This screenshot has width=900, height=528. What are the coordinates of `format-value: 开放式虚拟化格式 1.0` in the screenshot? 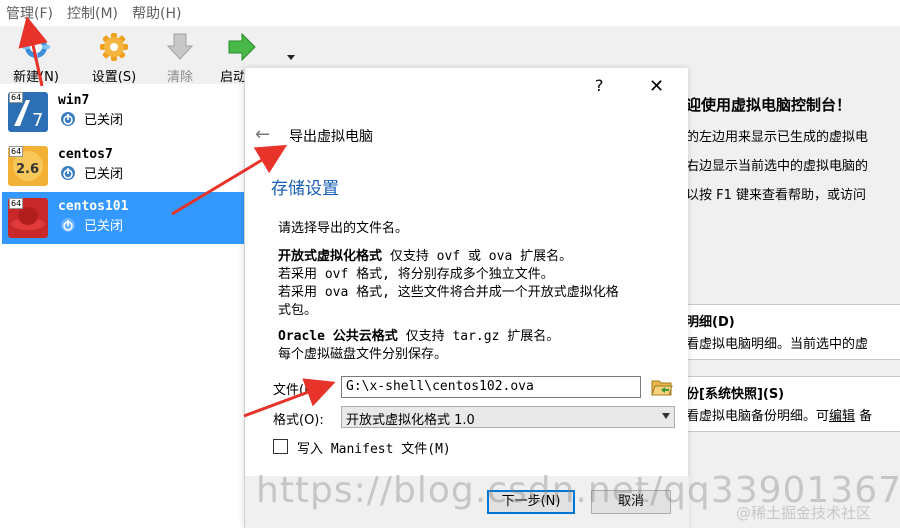 It's located at (410, 420).